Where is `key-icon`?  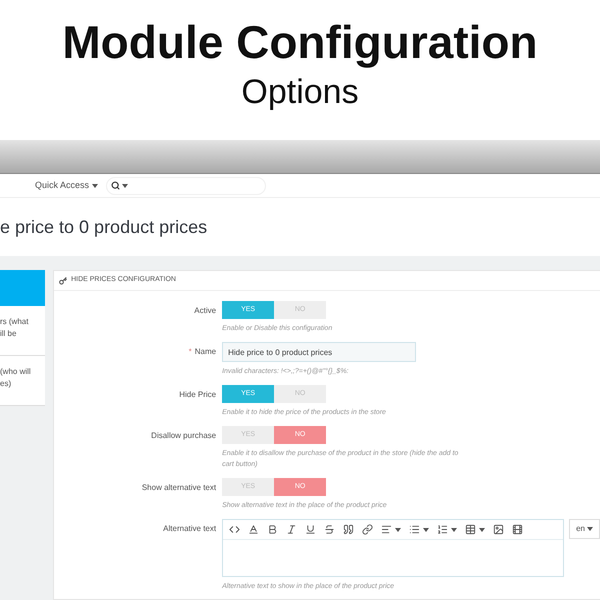 key-icon is located at coordinates (63, 280).